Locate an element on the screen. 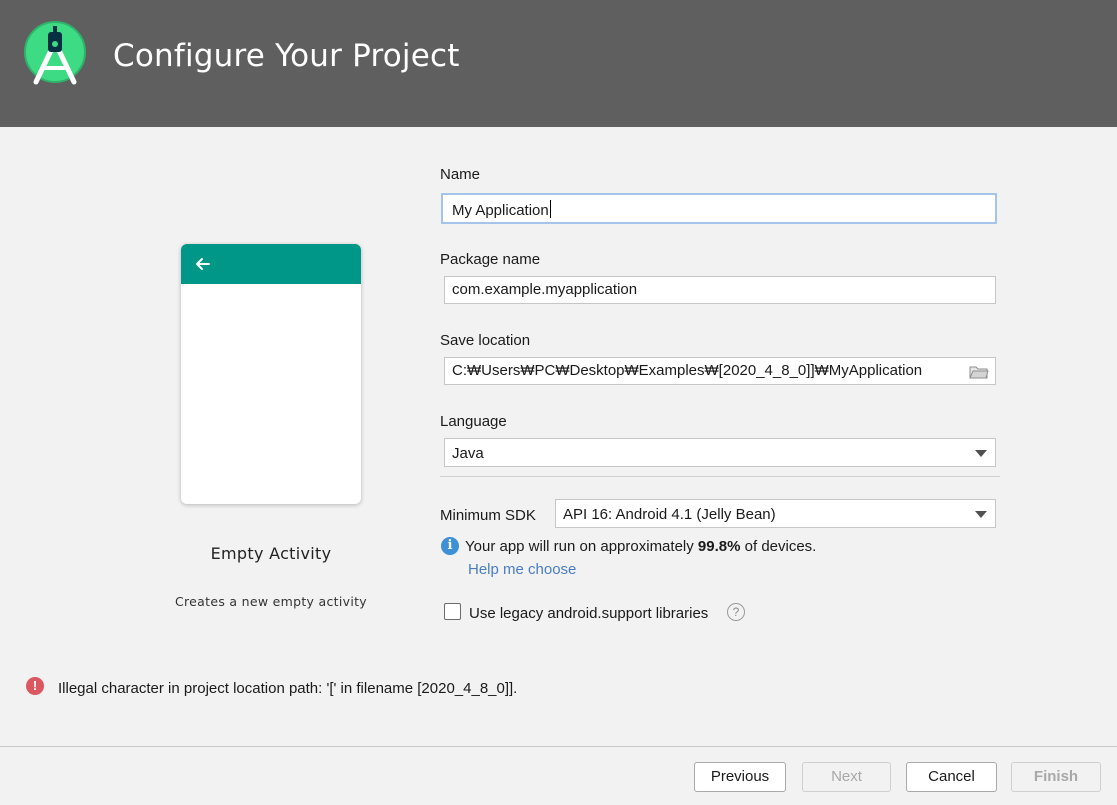  divider is located at coordinates (720, 476).